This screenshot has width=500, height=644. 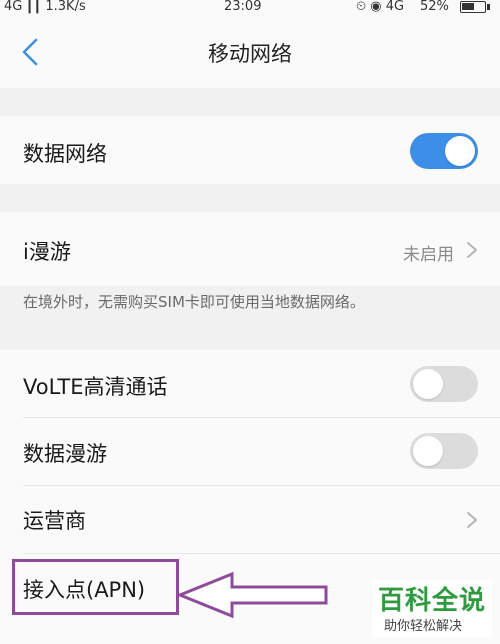 What do you see at coordinates (444, 384) in the screenshot?
I see `volte-toggle` at bounding box center [444, 384].